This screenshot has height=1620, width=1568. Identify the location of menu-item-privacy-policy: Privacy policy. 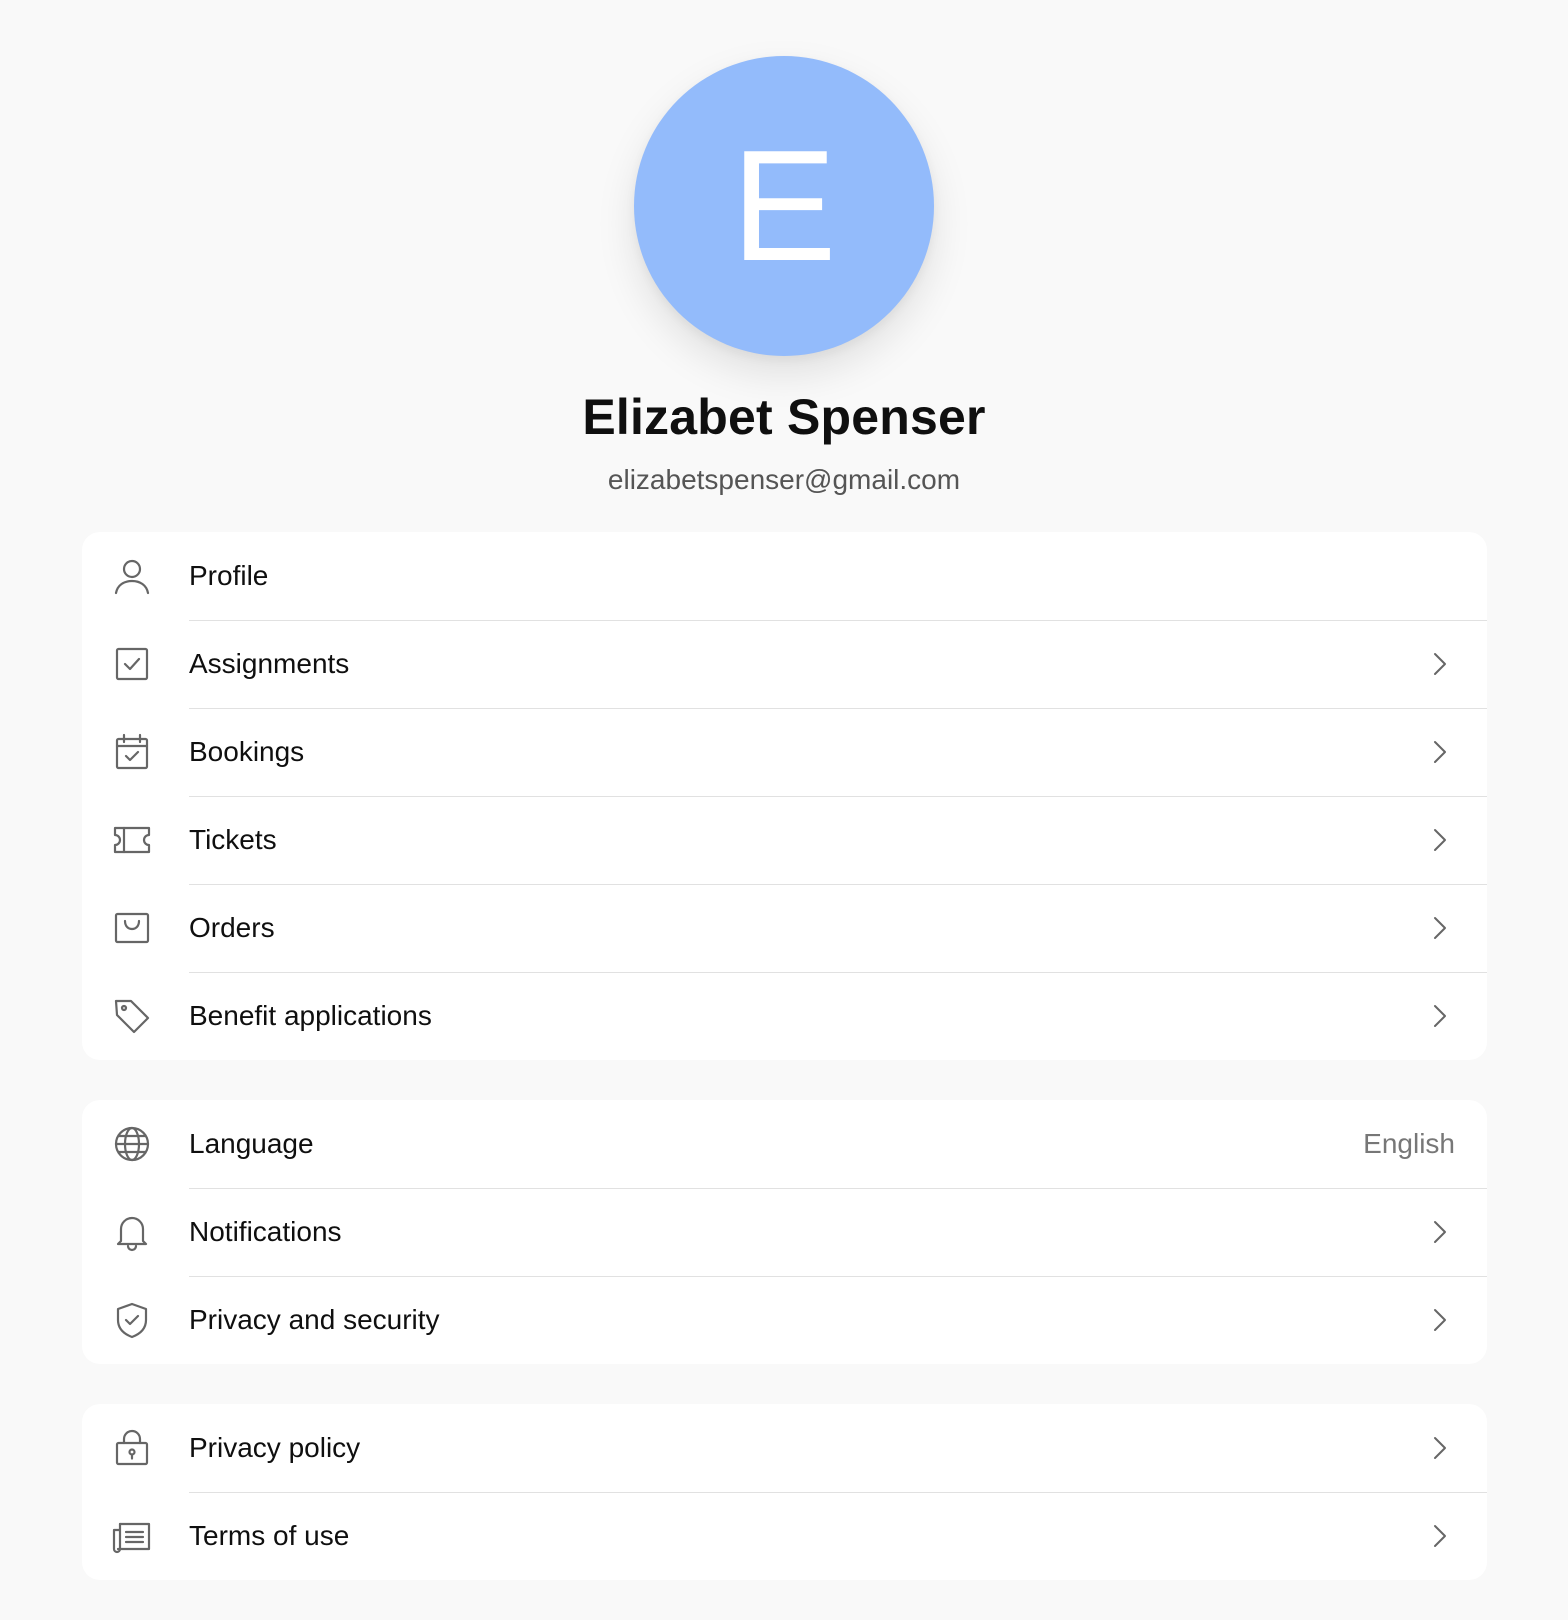
(784, 1448).